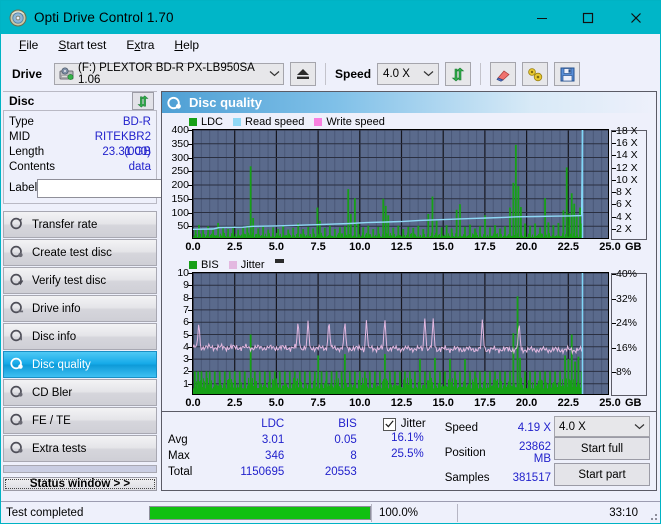 This screenshot has height=524, width=661. What do you see at coordinates (408, 74) in the screenshot?
I see `speed-select: 4.0 X` at bounding box center [408, 74].